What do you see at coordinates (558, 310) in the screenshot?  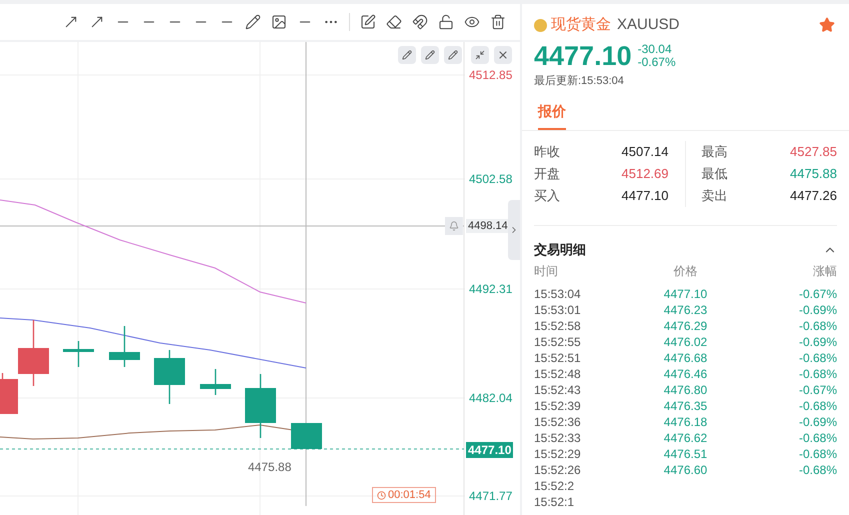 I see `trade-time: 15:53:01` at bounding box center [558, 310].